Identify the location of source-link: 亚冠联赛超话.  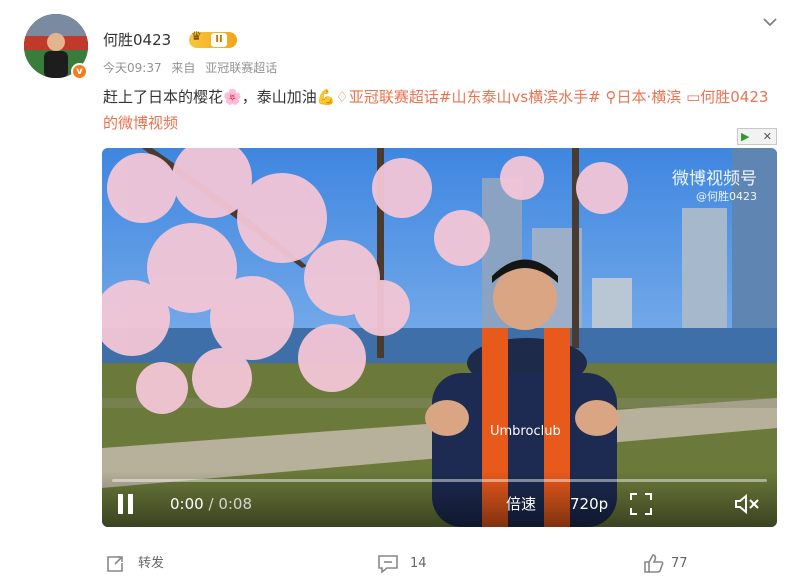
(241, 68).